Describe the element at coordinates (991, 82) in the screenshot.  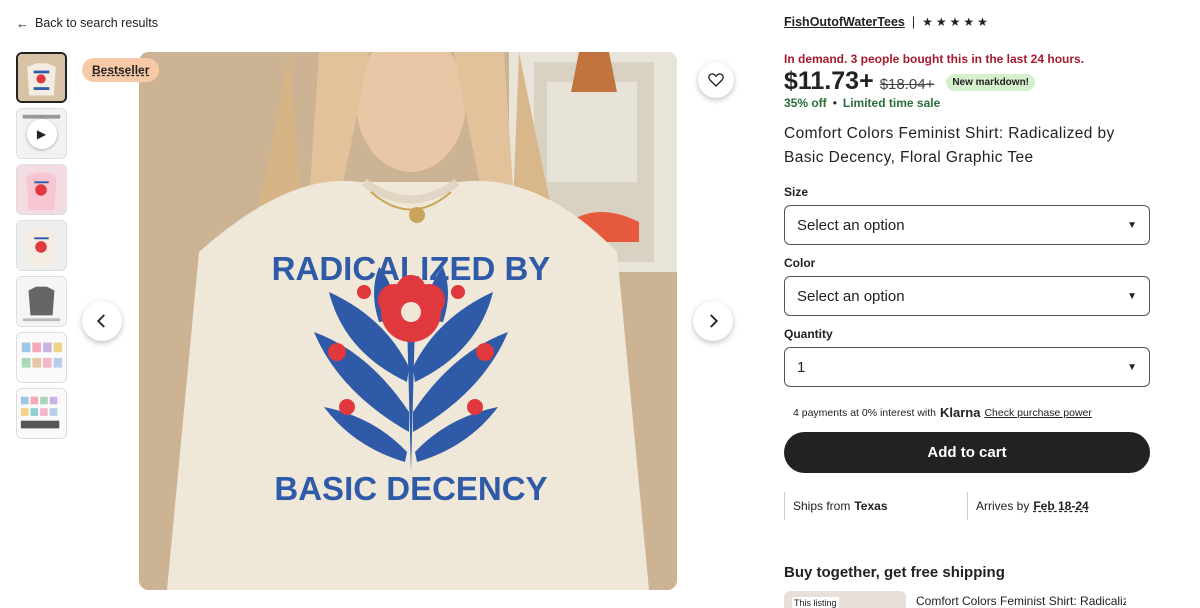
I see `markdown-badge: New markdown!` at that location.